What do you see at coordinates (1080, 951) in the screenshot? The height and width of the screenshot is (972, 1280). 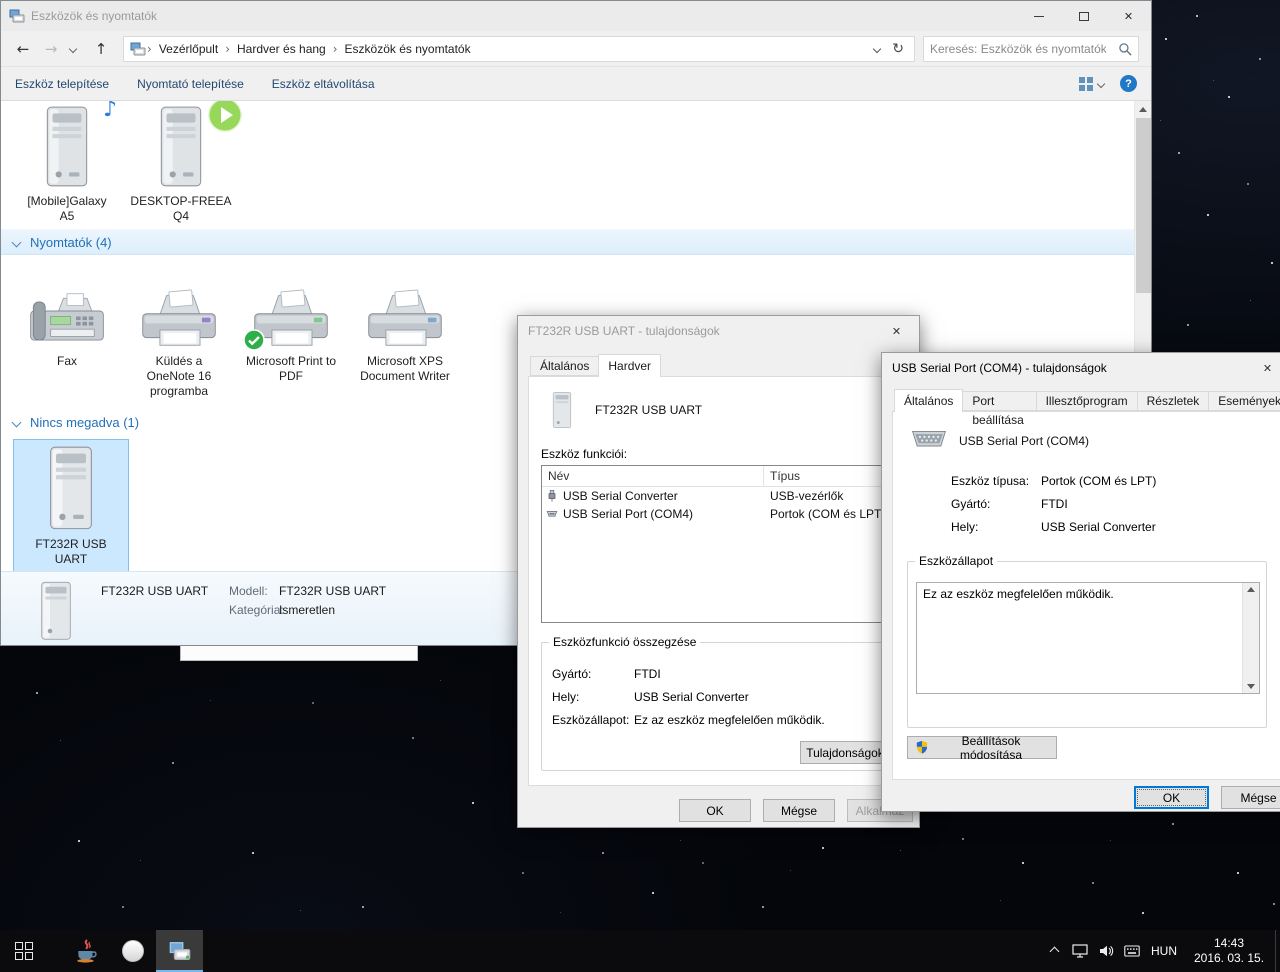 I see `monitor-icon` at bounding box center [1080, 951].